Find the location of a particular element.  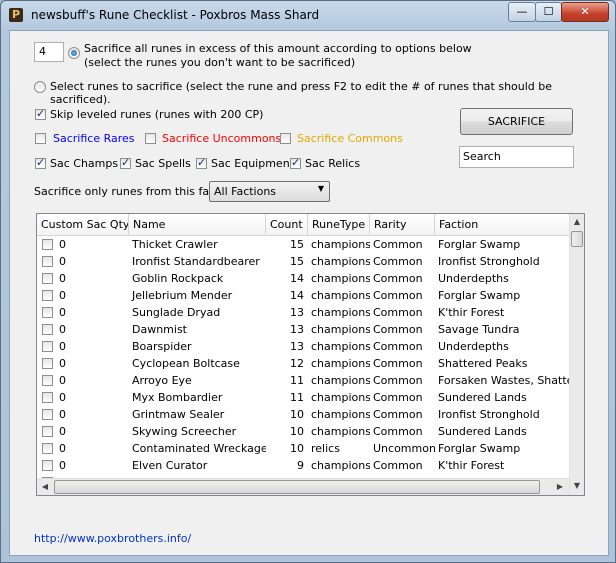

sac-commons-label: Sacrifice Commons is located at coordinates (350, 138).